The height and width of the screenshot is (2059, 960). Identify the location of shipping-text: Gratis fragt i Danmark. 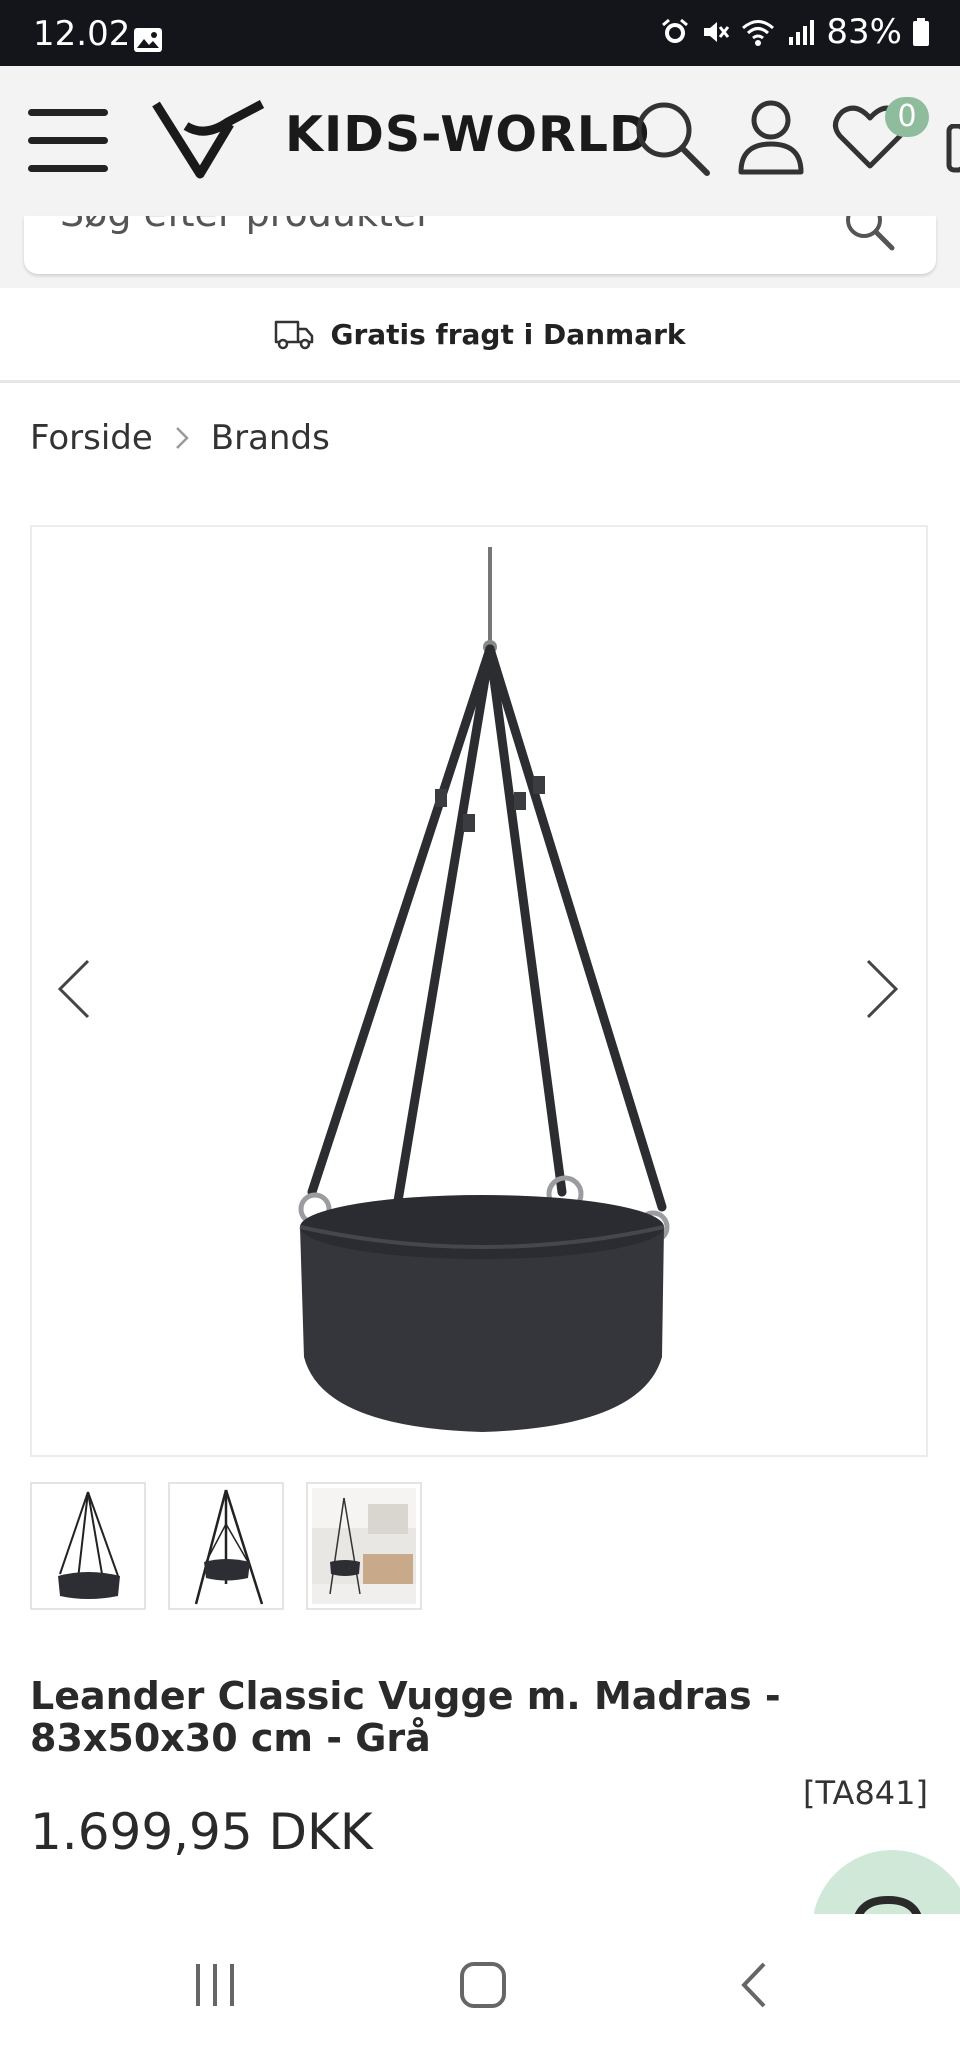
(508, 334).